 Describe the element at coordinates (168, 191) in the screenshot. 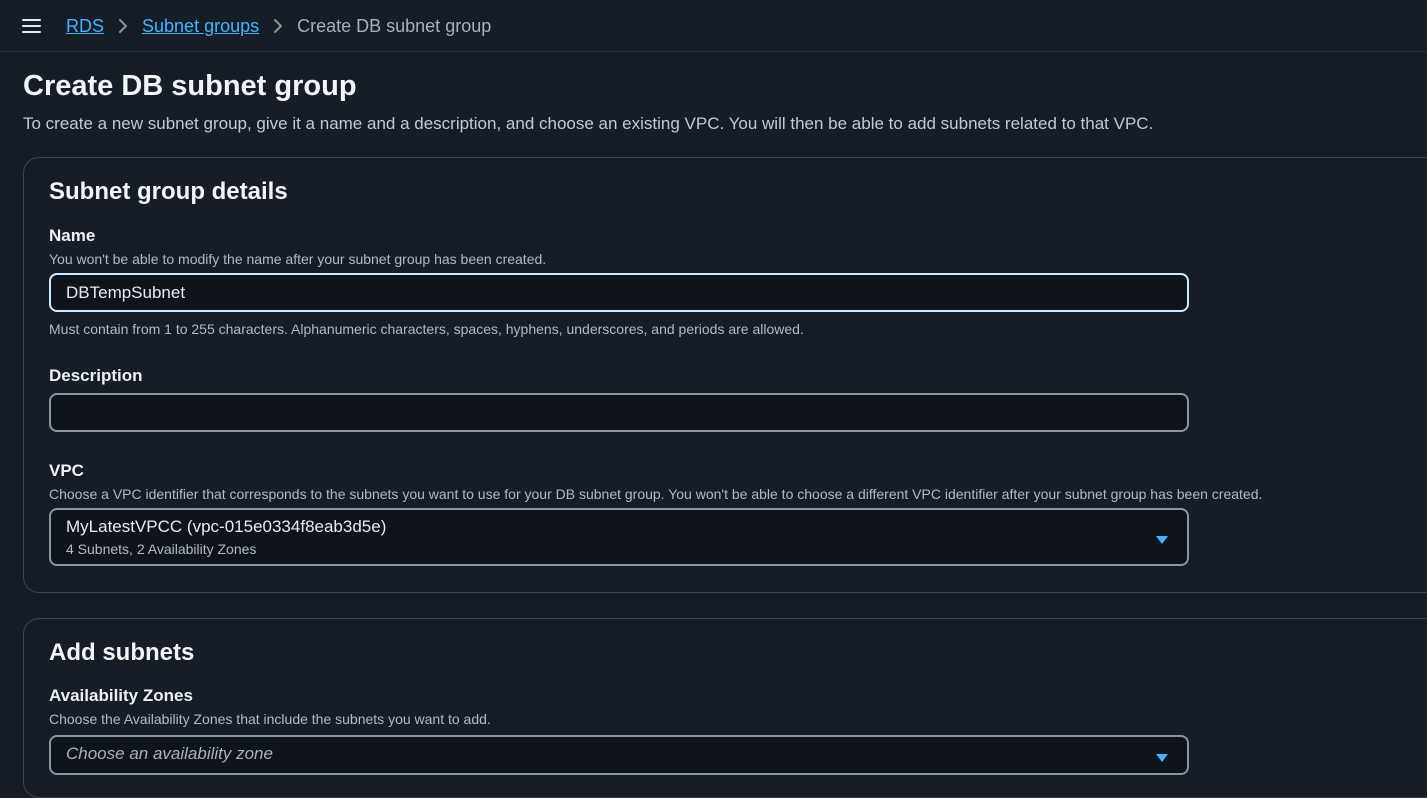

I see `panel-title: Subnet group details` at that location.